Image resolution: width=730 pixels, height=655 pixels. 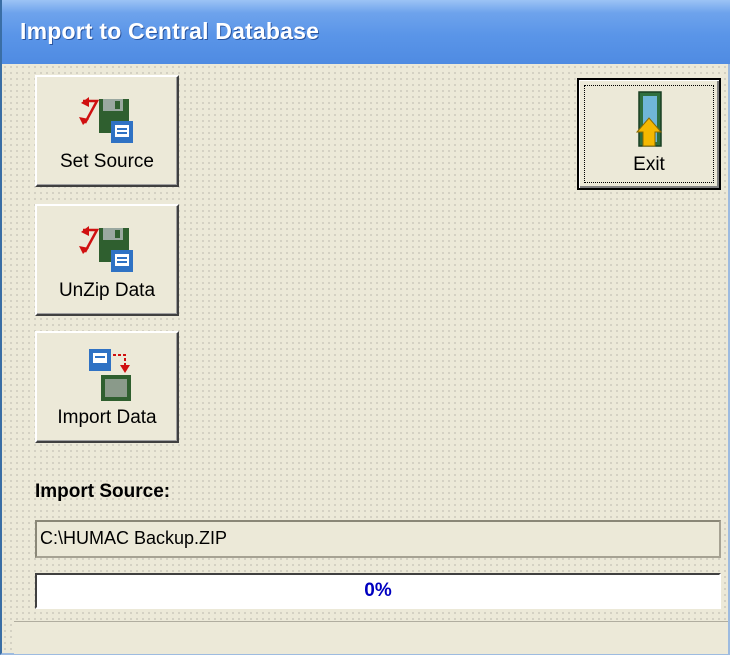 What do you see at coordinates (170, 31) in the screenshot?
I see `window-title: Import to Central Database` at bounding box center [170, 31].